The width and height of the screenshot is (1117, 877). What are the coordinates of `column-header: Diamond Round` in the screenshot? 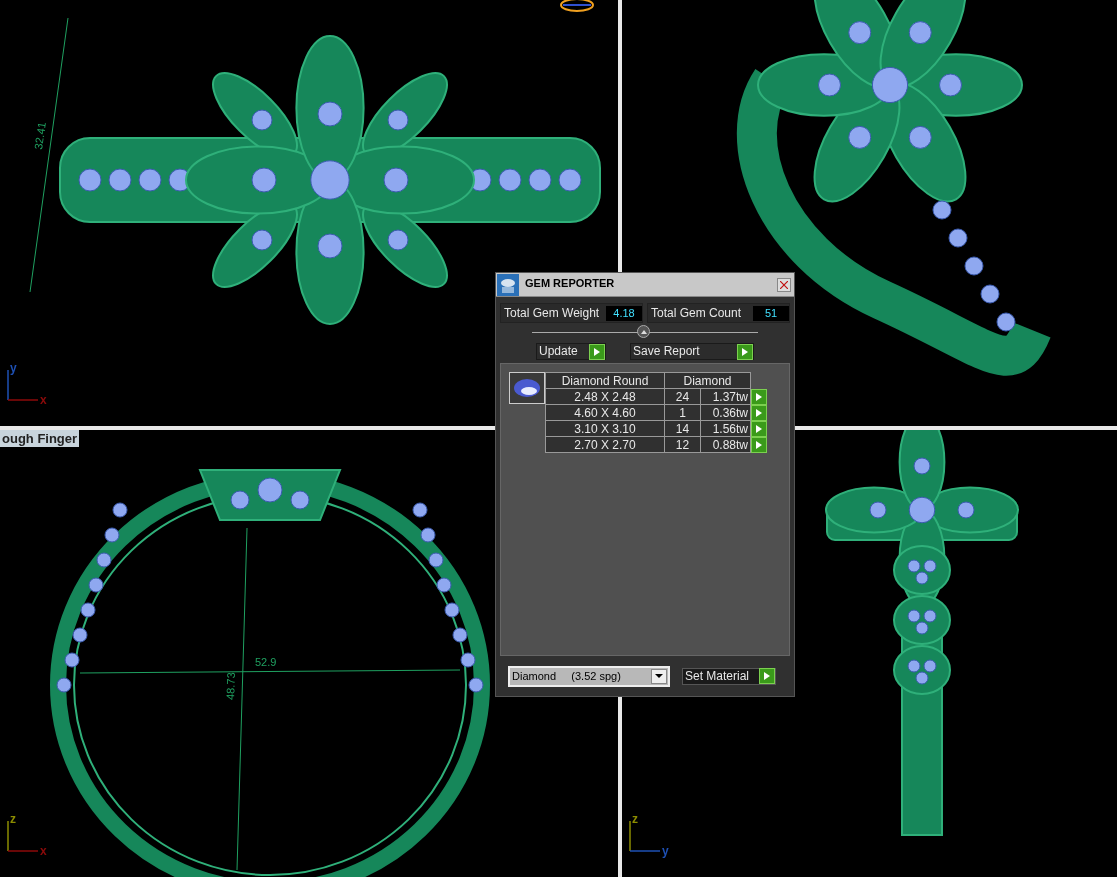 It's located at (605, 380).